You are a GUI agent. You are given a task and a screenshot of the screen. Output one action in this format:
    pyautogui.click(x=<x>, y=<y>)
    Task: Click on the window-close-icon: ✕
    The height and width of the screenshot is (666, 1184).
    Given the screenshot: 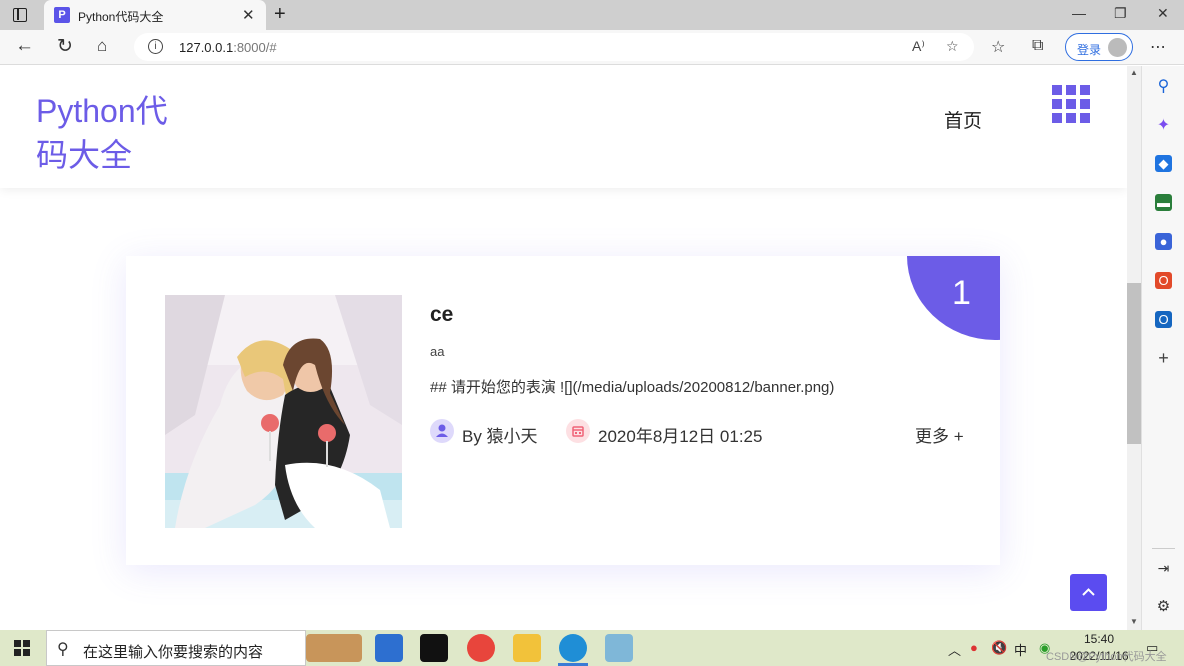 What is the action you would take?
    pyautogui.click(x=1163, y=13)
    